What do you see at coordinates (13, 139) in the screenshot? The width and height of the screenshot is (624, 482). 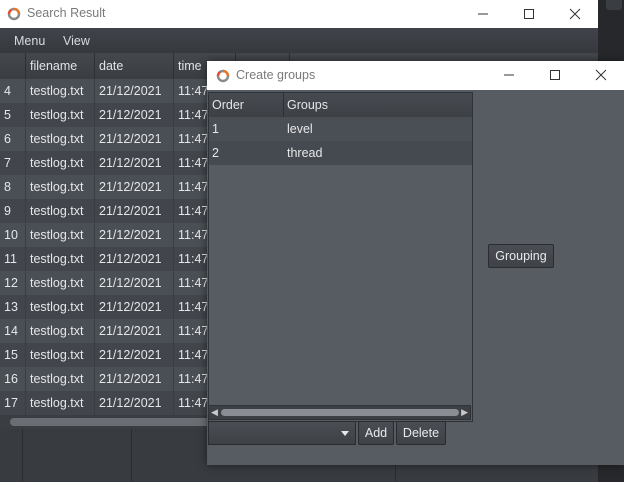 I see `num-cell: 6` at bounding box center [13, 139].